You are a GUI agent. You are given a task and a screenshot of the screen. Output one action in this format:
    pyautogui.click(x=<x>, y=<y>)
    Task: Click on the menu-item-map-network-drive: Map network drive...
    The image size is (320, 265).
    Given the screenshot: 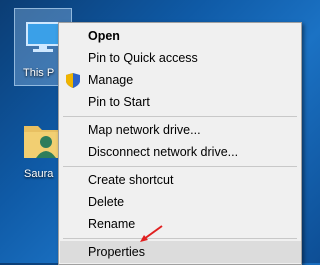 What is the action you would take?
    pyautogui.click(x=180, y=130)
    